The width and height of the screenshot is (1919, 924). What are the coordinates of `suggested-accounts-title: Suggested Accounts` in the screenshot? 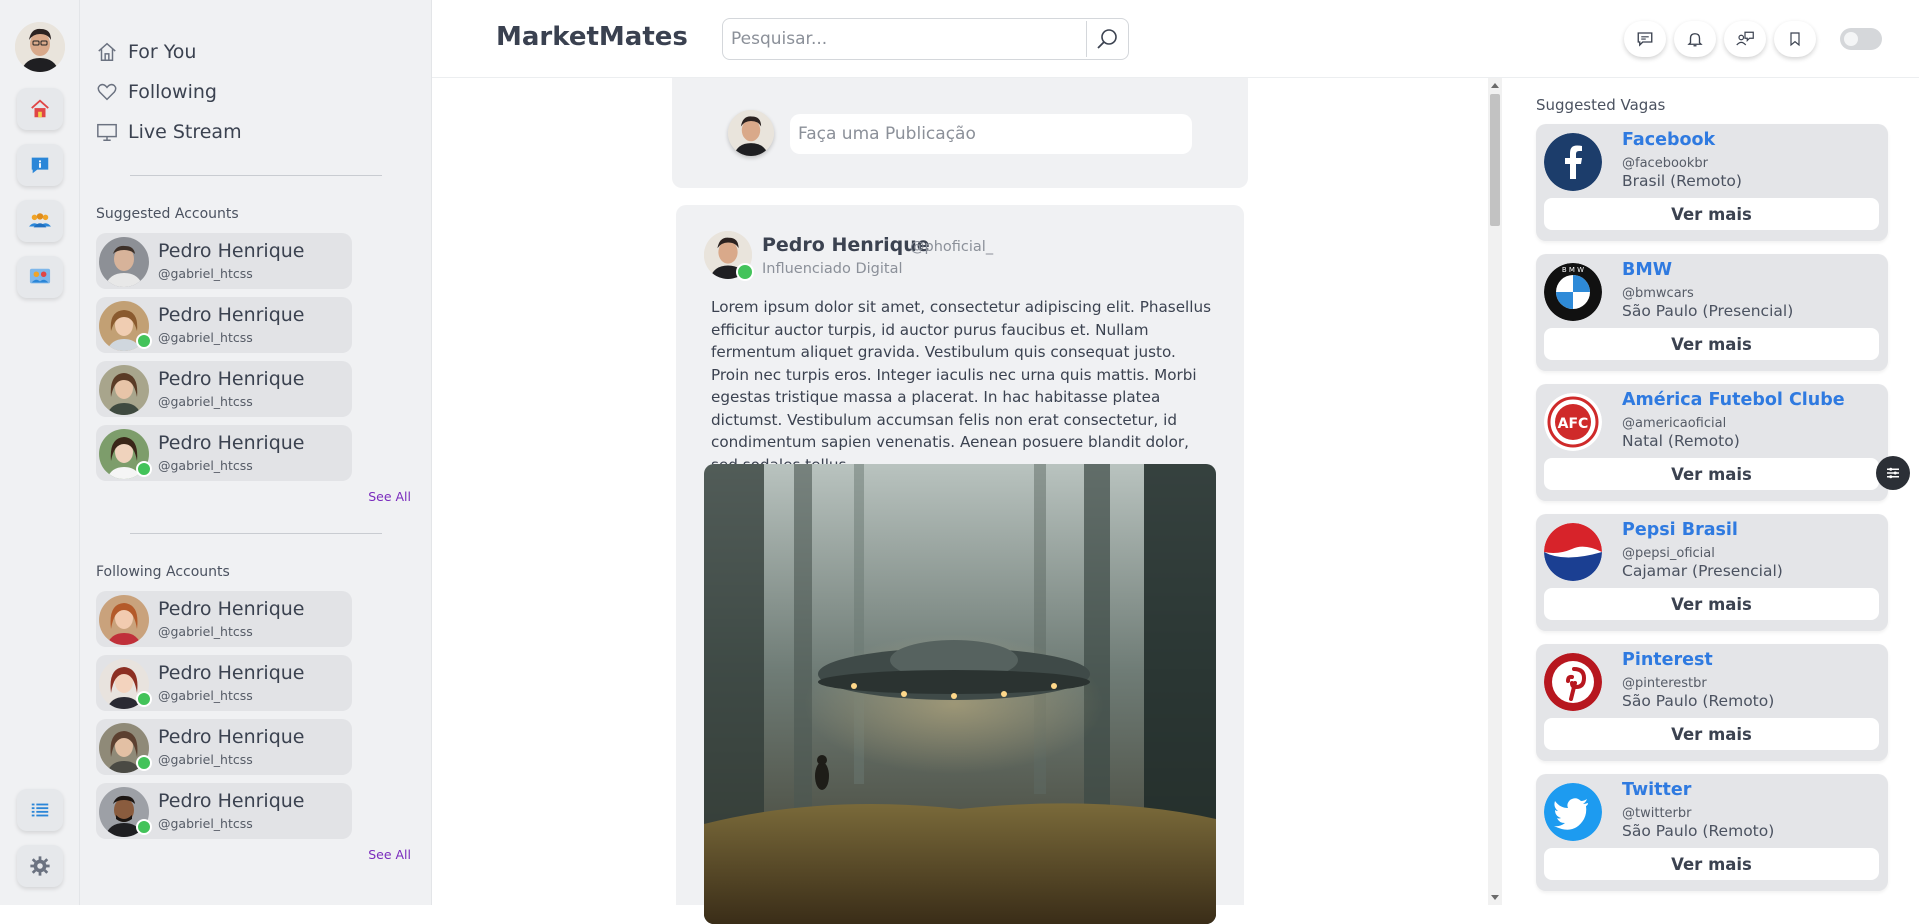 It's located at (167, 214).